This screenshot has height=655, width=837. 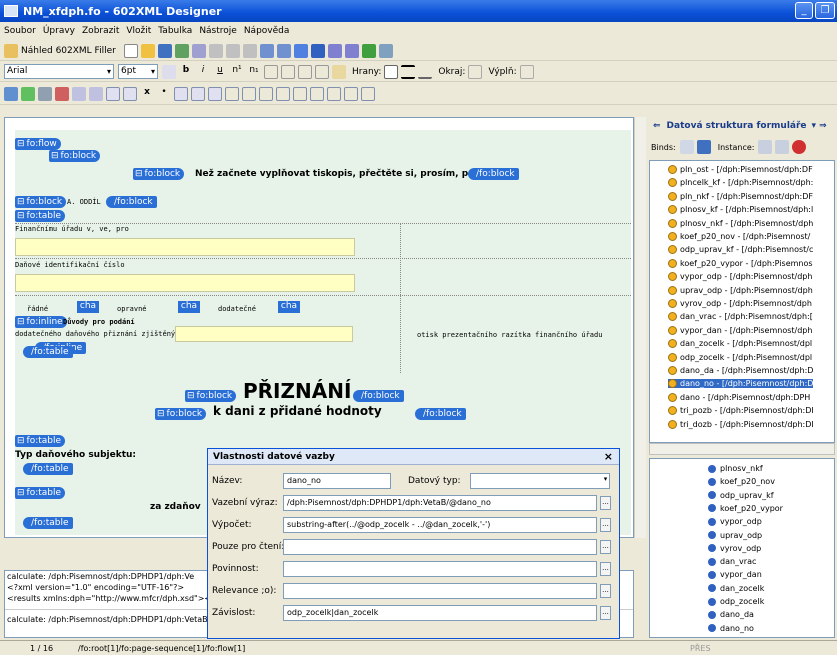 What do you see at coordinates (266, 93) in the screenshot?
I see `table-col-icon` at bounding box center [266, 93].